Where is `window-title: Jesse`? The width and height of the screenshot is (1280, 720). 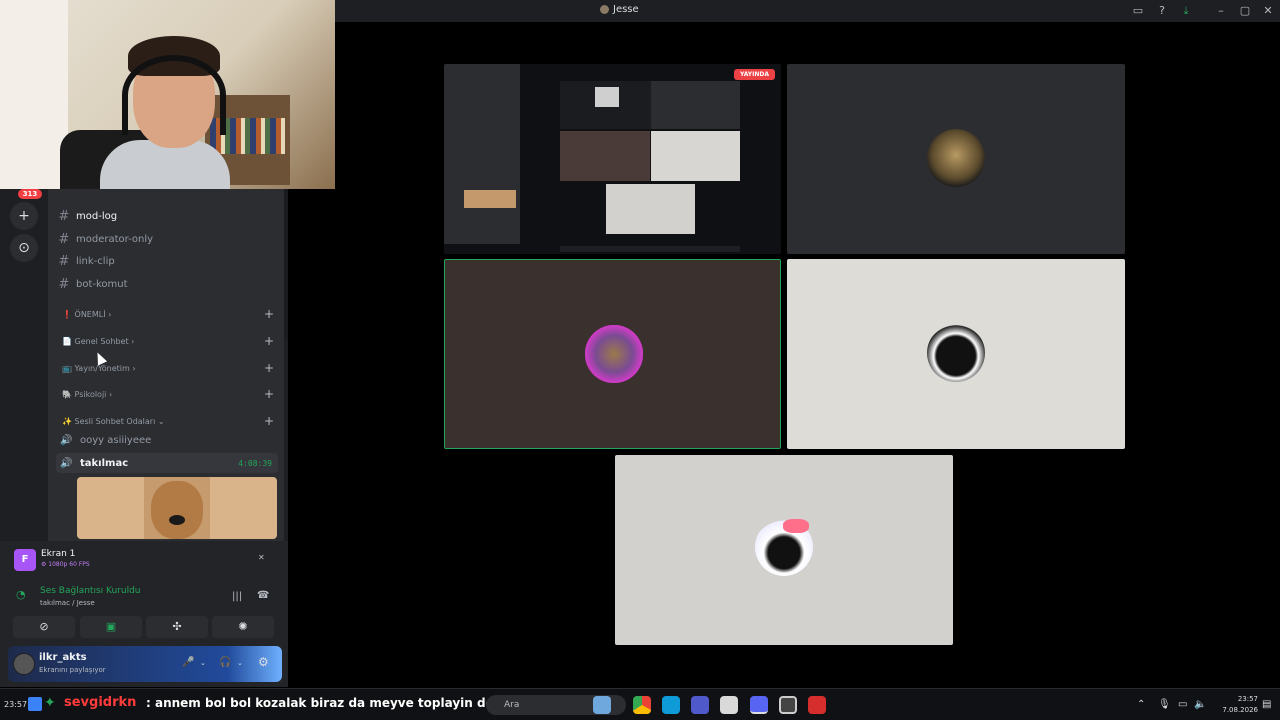 window-title: Jesse is located at coordinates (650, 9).